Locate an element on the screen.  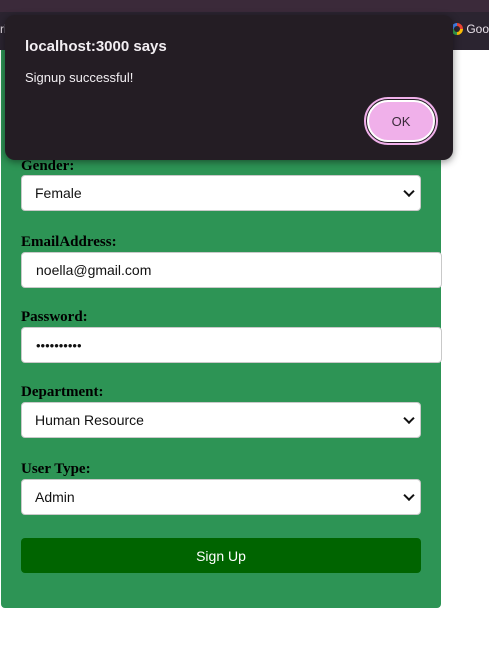
email-field: noella@gmail.com is located at coordinates (231, 270).